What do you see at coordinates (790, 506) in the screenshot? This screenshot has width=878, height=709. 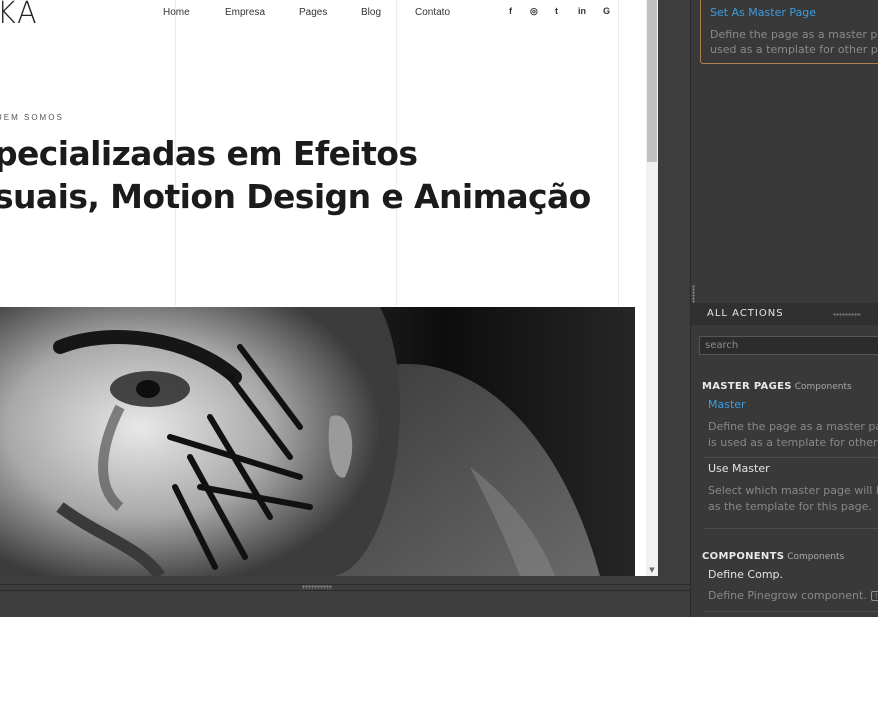 I see `action-description-line: as the template for this page.` at bounding box center [790, 506].